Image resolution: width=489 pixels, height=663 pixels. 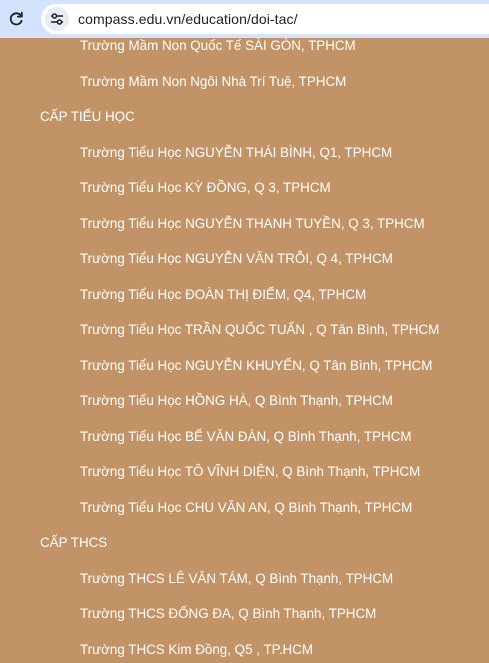 I want to click on partner-school-item: Trường Tiểu Học KỲ ĐỒNG, Q 3, TPHCM, so click(x=205, y=187).